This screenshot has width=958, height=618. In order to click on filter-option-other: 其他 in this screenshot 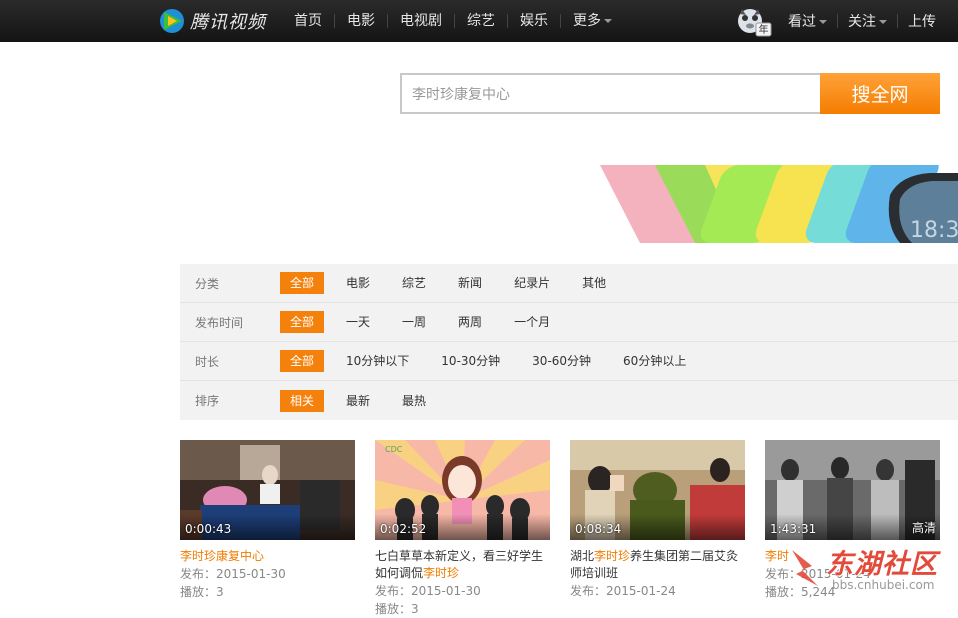, I will do `click(594, 283)`.